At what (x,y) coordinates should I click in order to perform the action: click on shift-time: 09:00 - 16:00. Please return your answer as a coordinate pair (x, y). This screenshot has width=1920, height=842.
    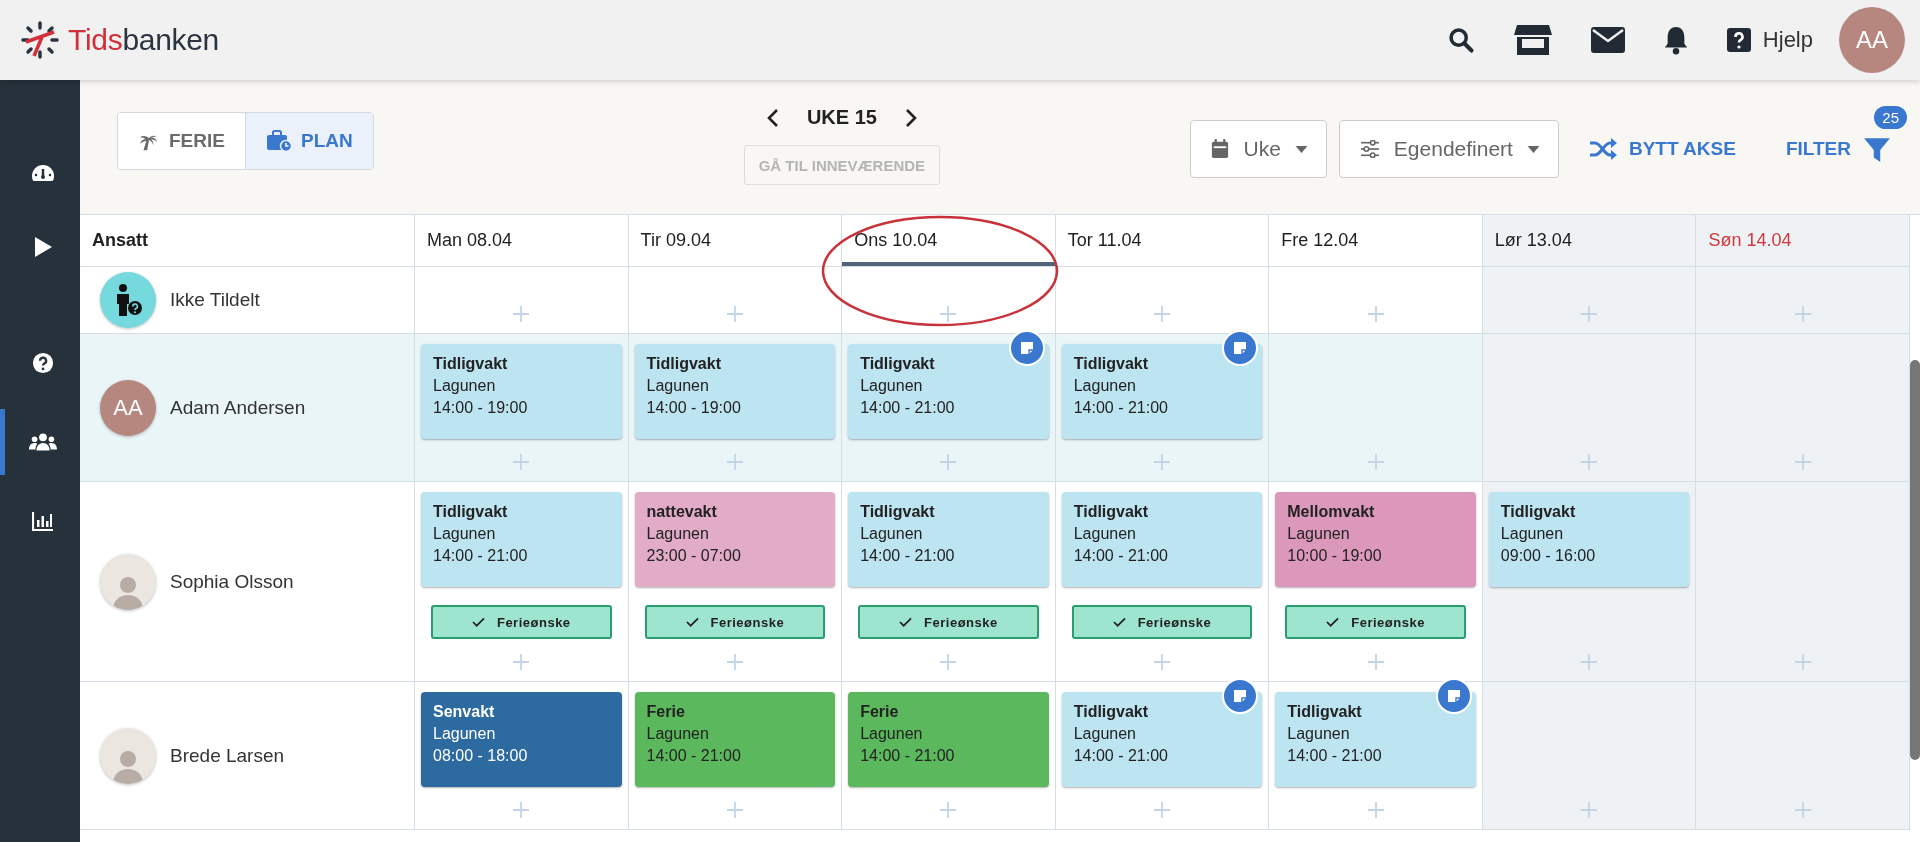
    Looking at the image, I should click on (1548, 556).